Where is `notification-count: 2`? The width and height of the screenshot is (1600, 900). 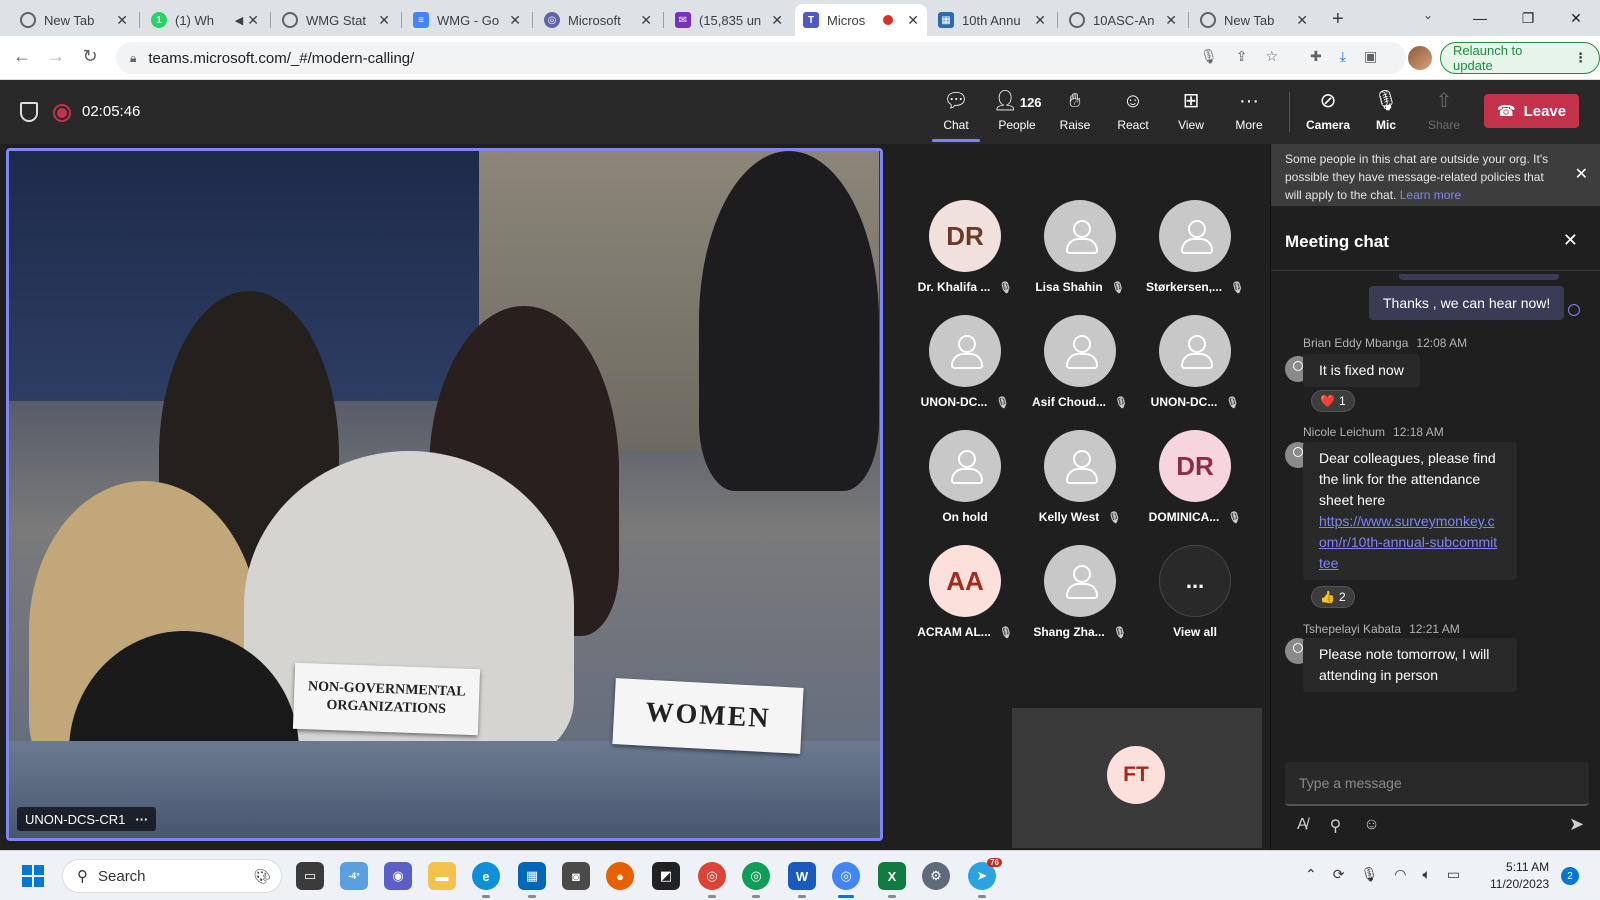 notification-count: 2 is located at coordinates (1570, 876).